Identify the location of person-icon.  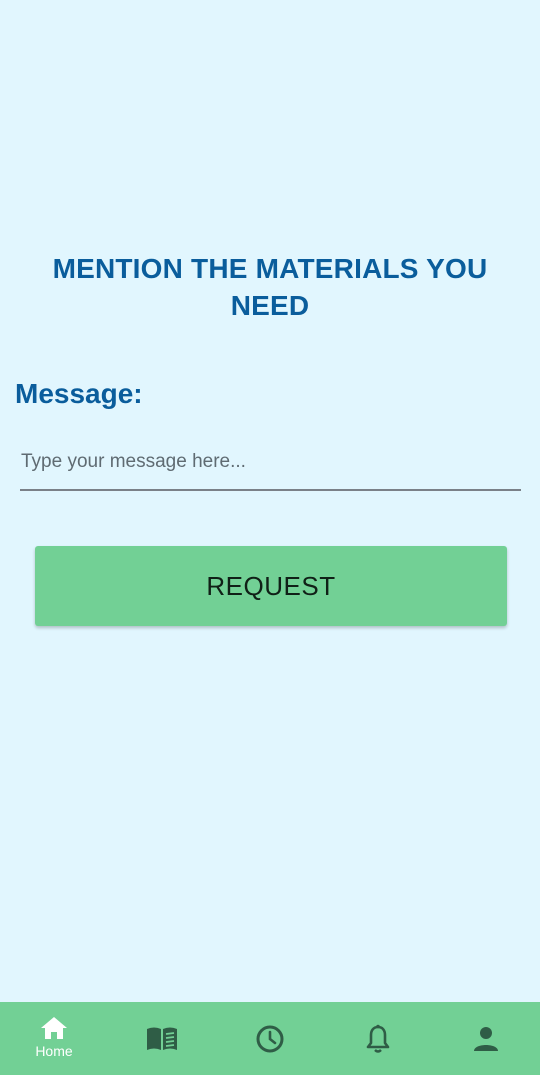
(486, 1038).